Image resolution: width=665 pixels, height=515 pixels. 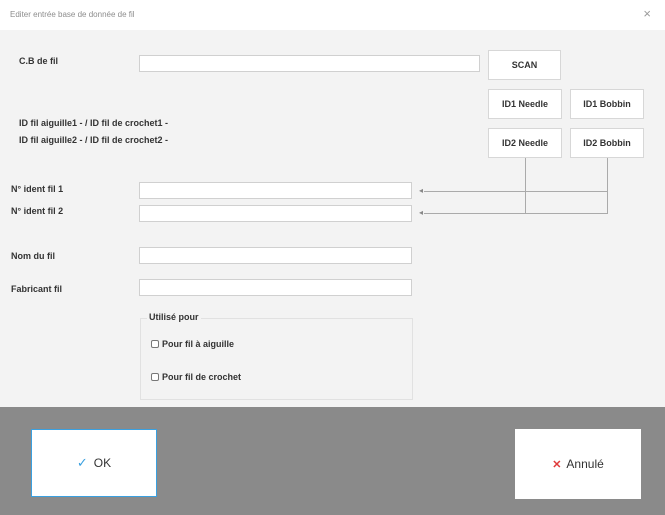 I want to click on barcode-label: C.B de fil, so click(x=39, y=61).